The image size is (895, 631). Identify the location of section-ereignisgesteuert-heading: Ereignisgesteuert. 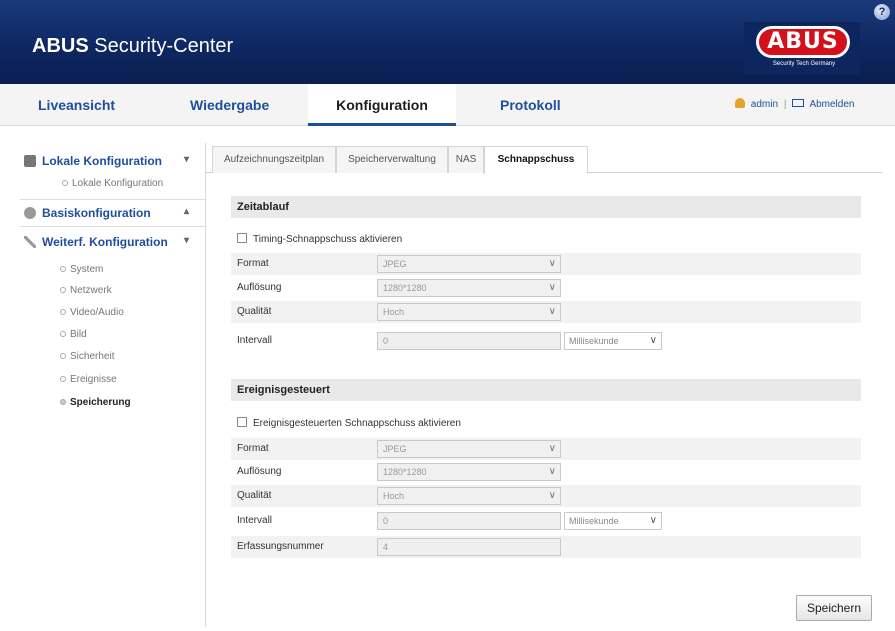
(546, 390).